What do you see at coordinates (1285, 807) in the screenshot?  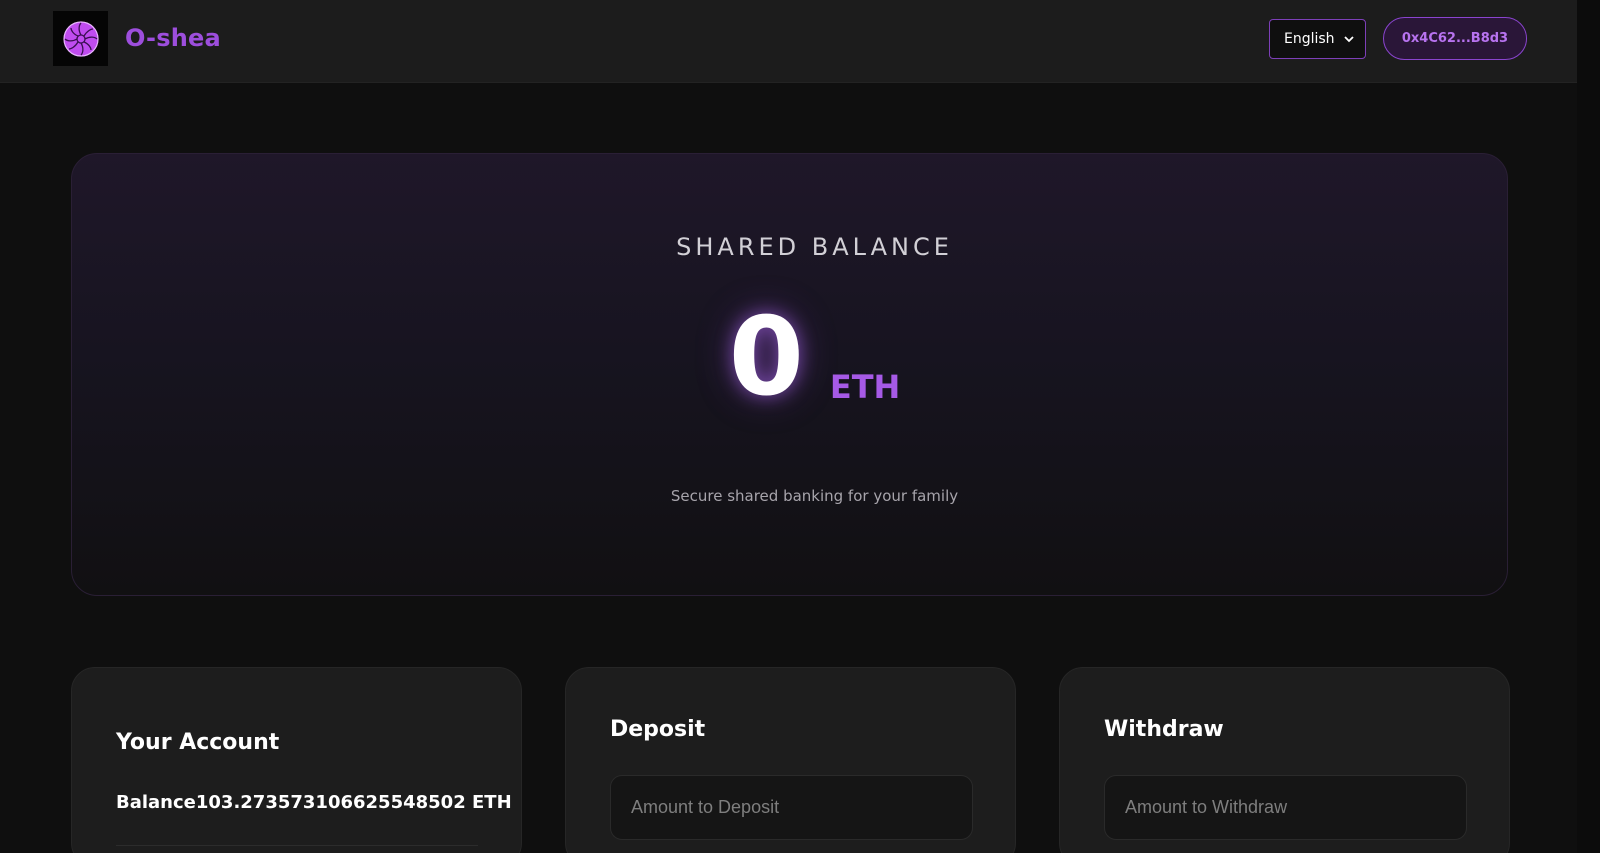 I see `withdraw-amount-input` at bounding box center [1285, 807].